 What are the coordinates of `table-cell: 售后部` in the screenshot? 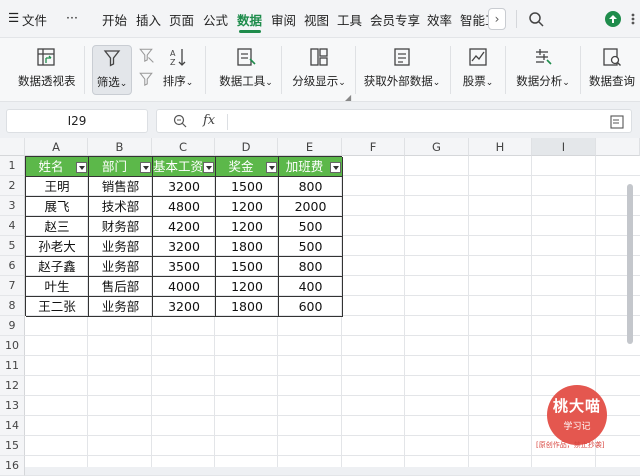 It's located at (121, 287).